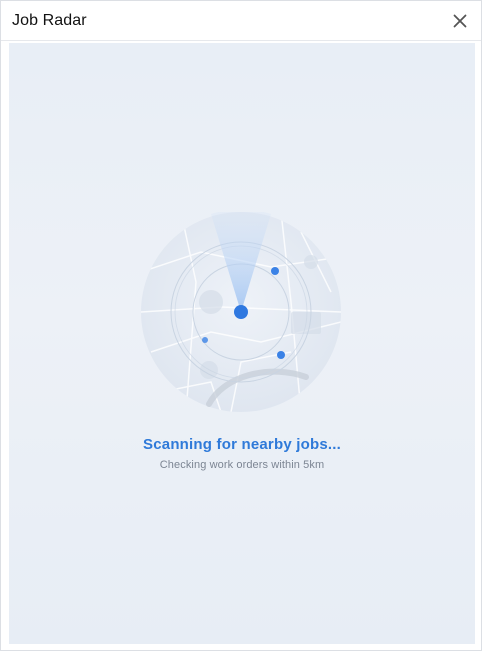 This screenshot has width=482, height=651. Describe the element at coordinates (242, 465) in the screenshot. I see `scanning-status-subtitle: Checking work orders within 5km` at that location.